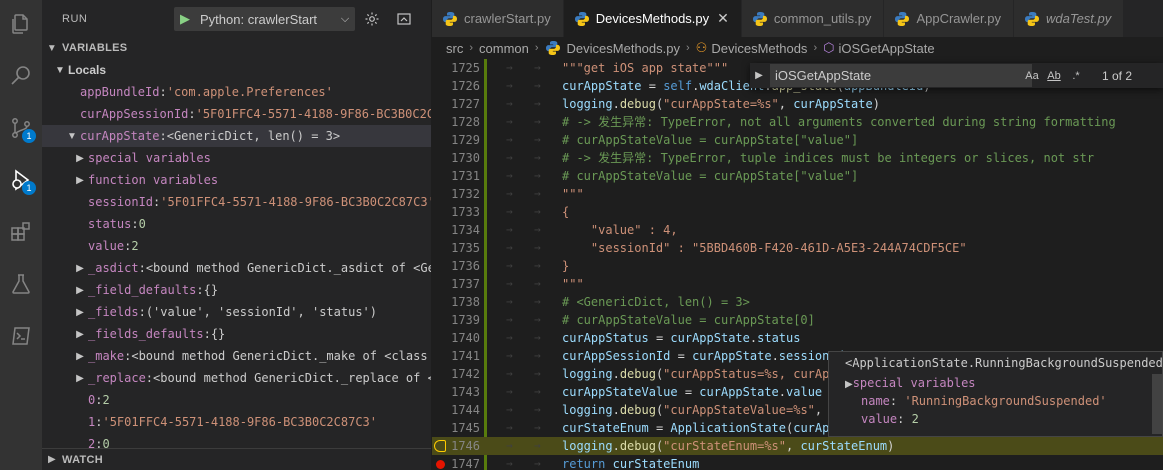 The image size is (1163, 470). Describe the element at coordinates (465, 320) in the screenshot. I see `line-number: 1739` at that location.